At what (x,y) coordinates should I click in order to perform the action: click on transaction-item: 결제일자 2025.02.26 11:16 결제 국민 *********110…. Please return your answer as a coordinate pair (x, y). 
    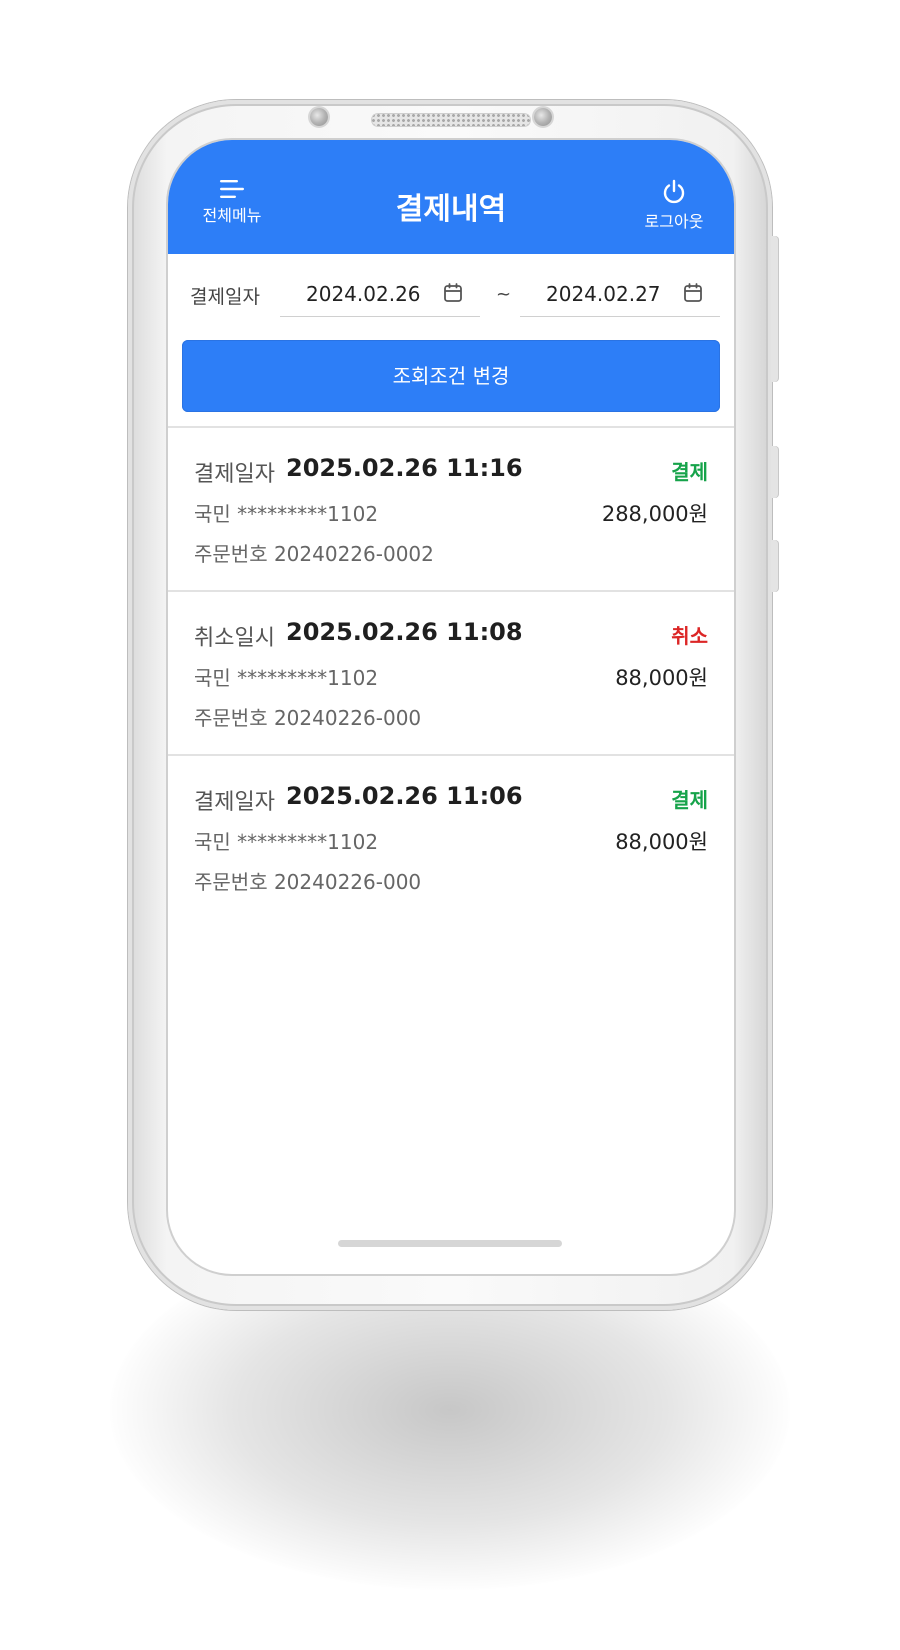
    Looking at the image, I should click on (451, 510).